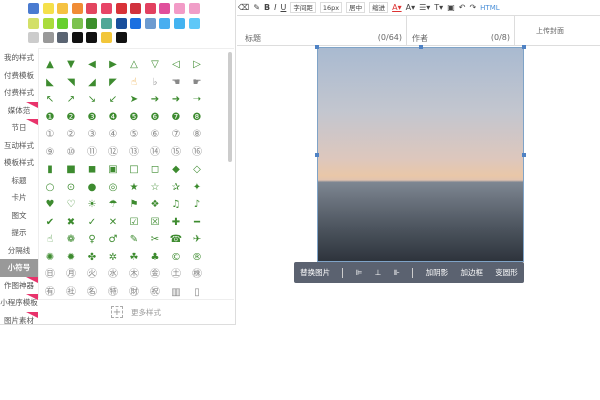 The height and width of the screenshot is (400, 600). Describe the element at coordinates (92, 275) in the screenshot. I see `symbol-item: ㊋` at that location.